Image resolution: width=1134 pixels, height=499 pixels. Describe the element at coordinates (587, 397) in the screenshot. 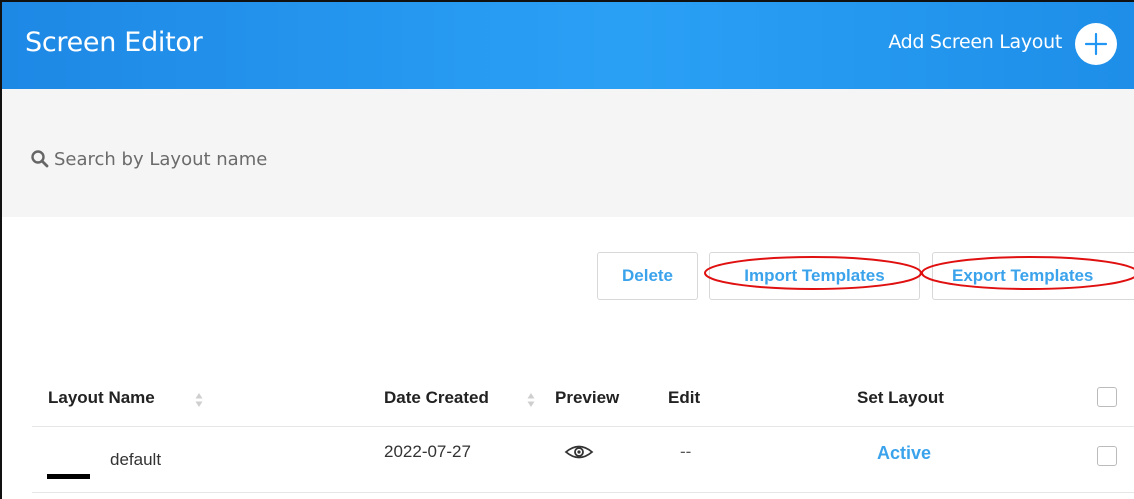

I see `column-header-preview: Preview` at that location.